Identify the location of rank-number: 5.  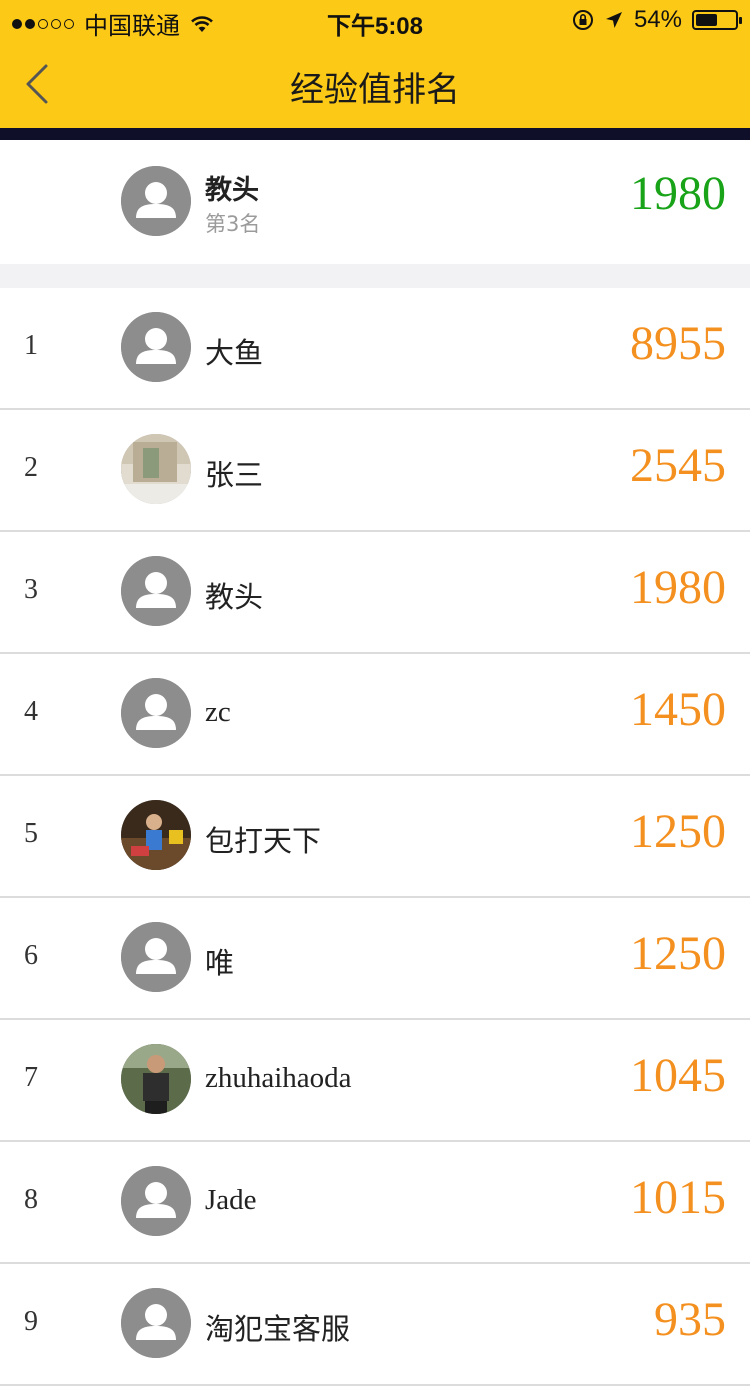
(31, 833).